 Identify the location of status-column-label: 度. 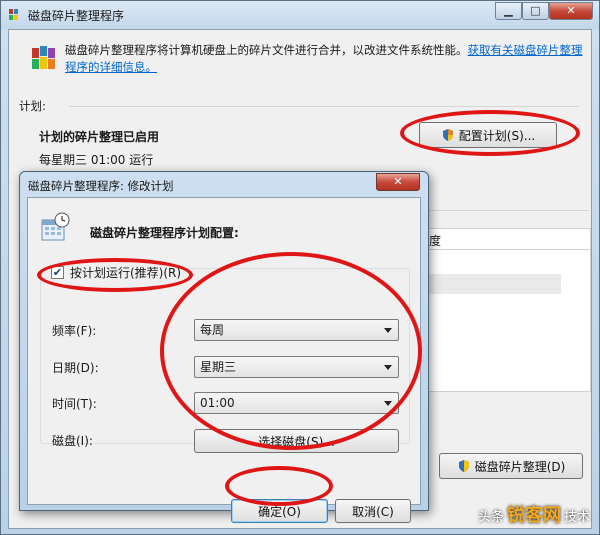
(435, 241).